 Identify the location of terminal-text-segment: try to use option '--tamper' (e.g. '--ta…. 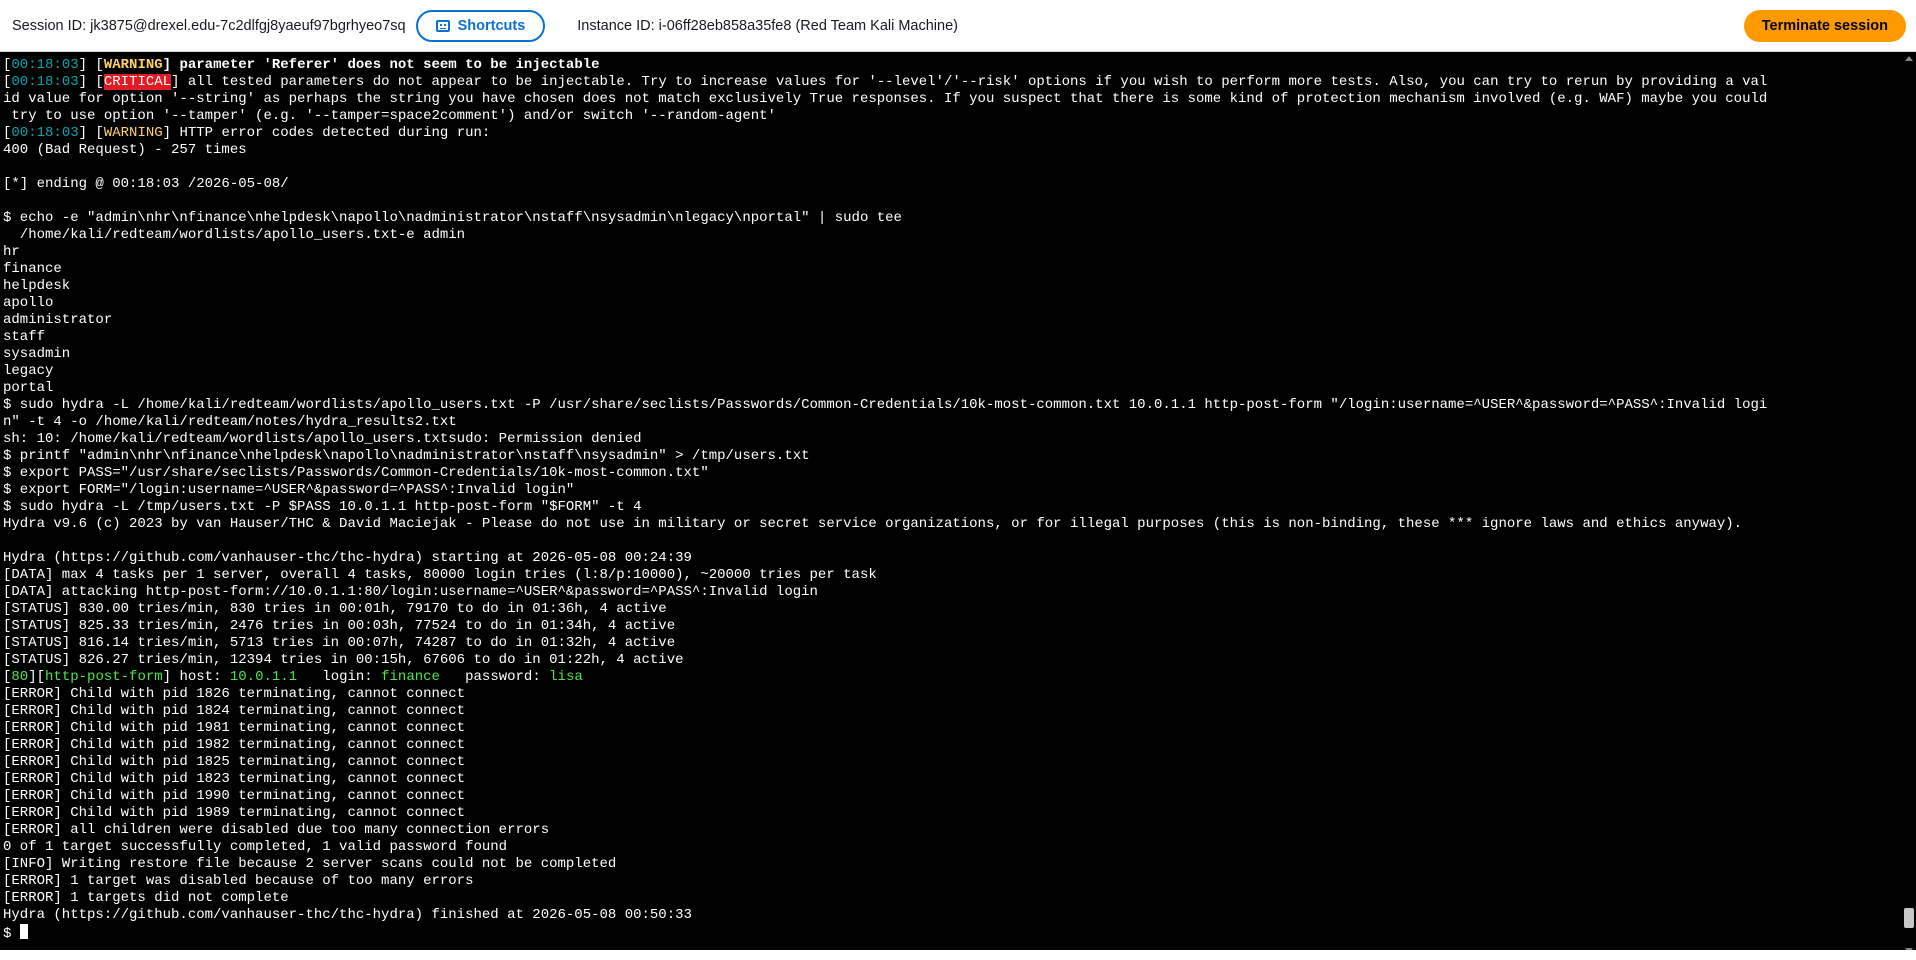
(389, 116).